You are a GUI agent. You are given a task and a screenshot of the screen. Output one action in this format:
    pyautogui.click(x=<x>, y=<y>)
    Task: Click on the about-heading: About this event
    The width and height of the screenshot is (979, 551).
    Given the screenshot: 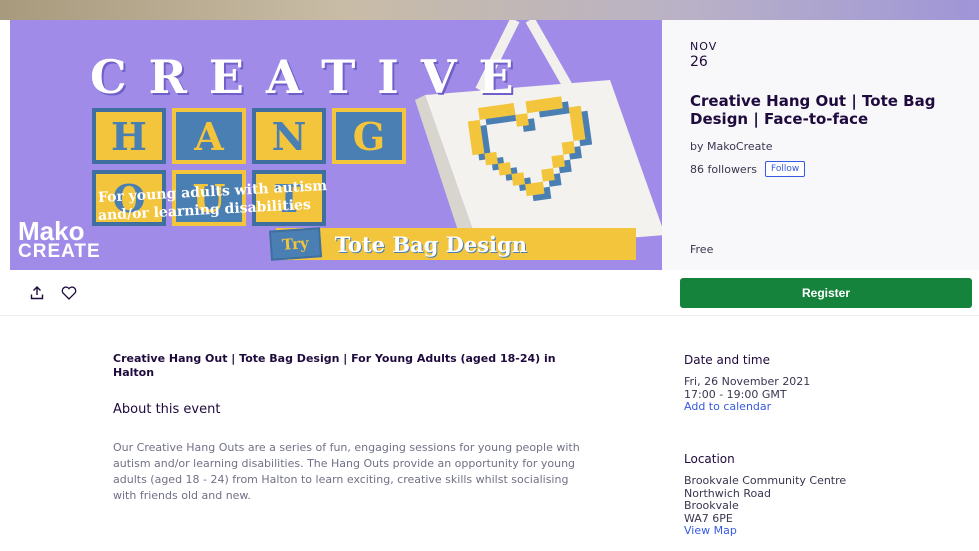 What is the action you would take?
    pyautogui.click(x=167, y=409)
    